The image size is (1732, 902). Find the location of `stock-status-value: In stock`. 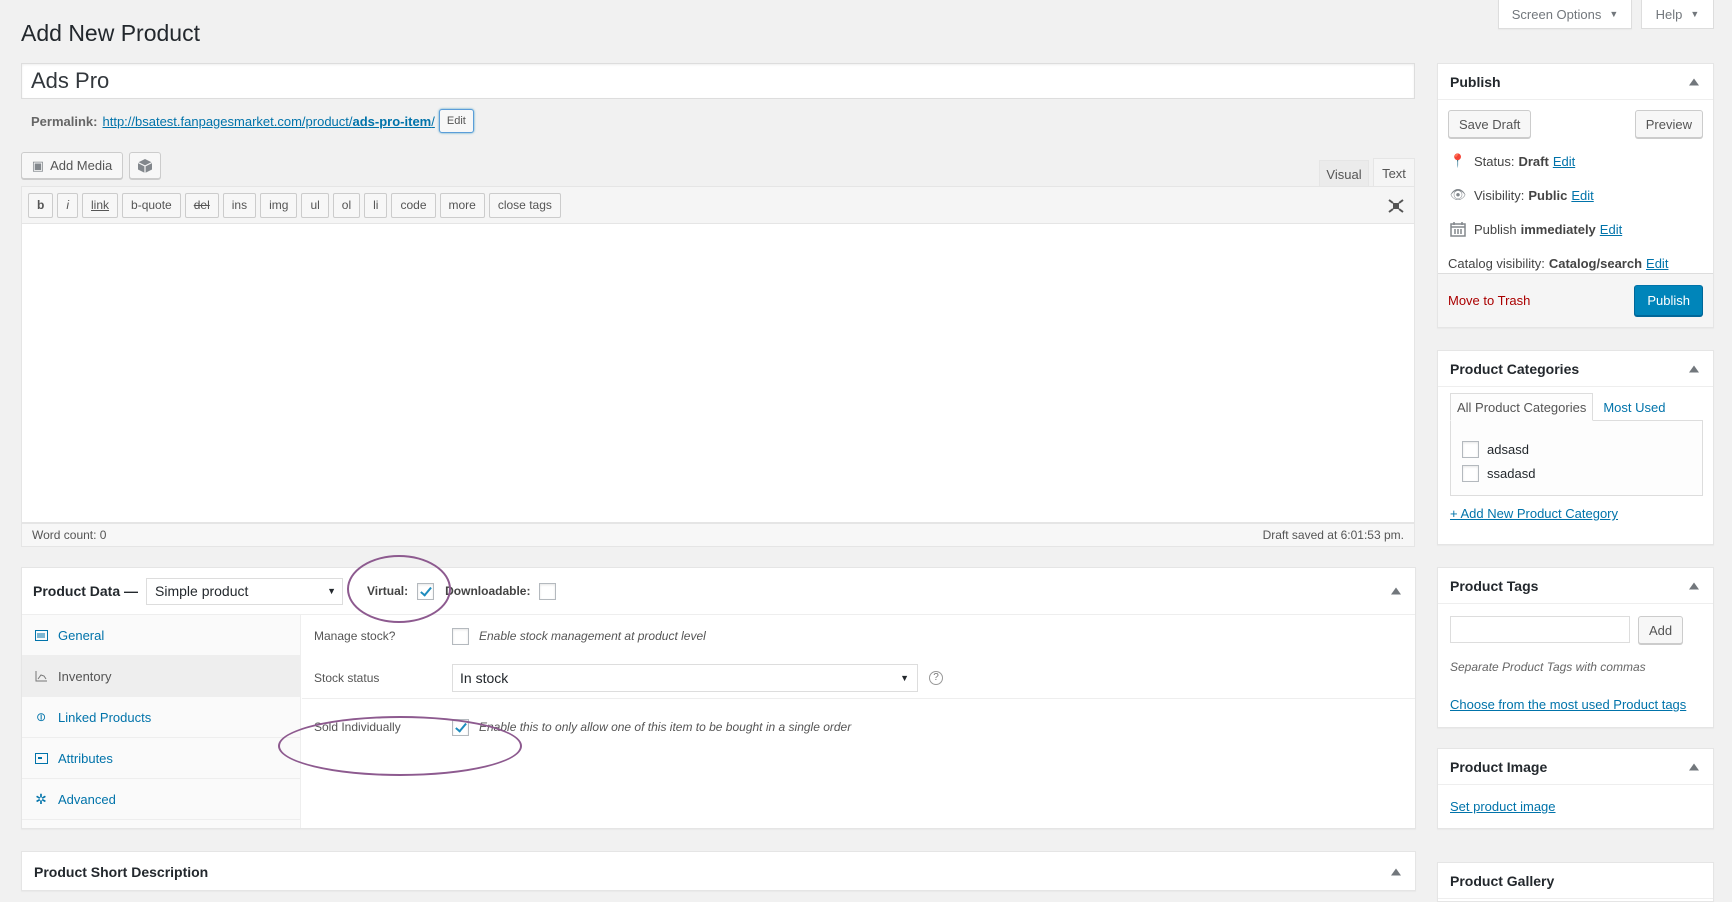

stock-status-value: In stock is located at coordinates (484, 677).